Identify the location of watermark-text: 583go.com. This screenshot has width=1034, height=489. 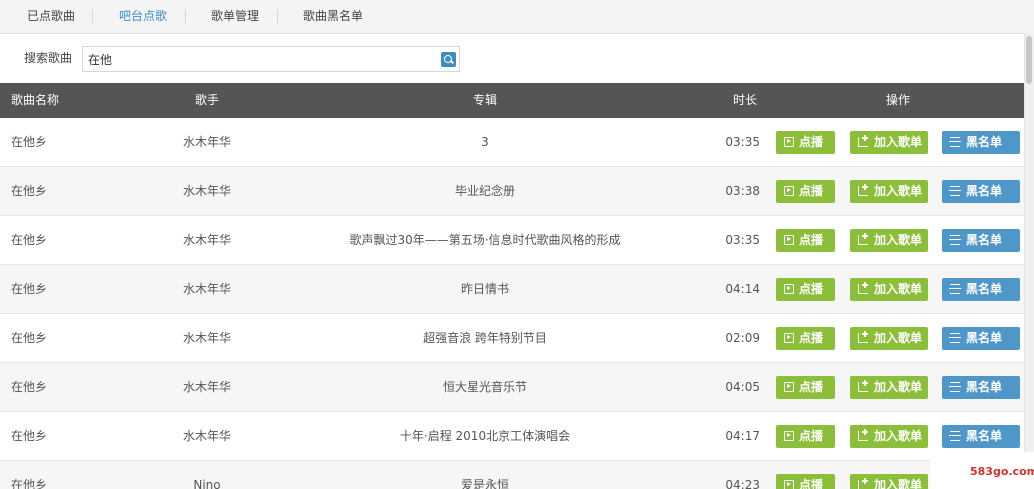
(1002, 471).